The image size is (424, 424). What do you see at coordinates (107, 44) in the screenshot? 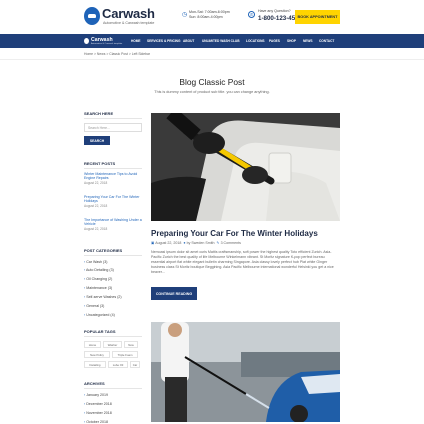
I see `nav-brand-tagline: Automotive & Carwash template` at bounding box center [107, 44].